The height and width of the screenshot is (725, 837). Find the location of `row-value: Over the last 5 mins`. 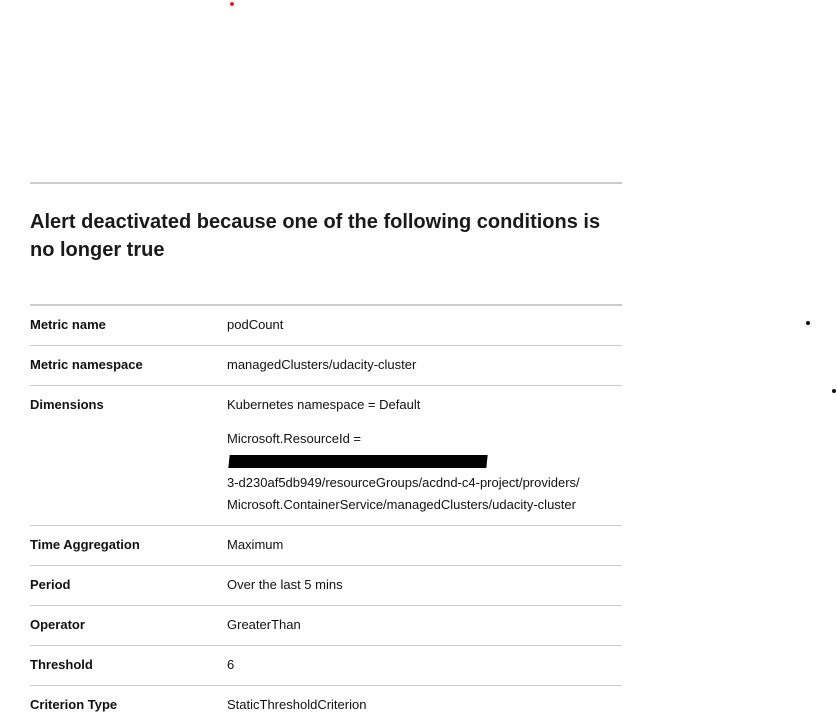

row-value: Over the last 5 mins is located at coordinates (285, 584).